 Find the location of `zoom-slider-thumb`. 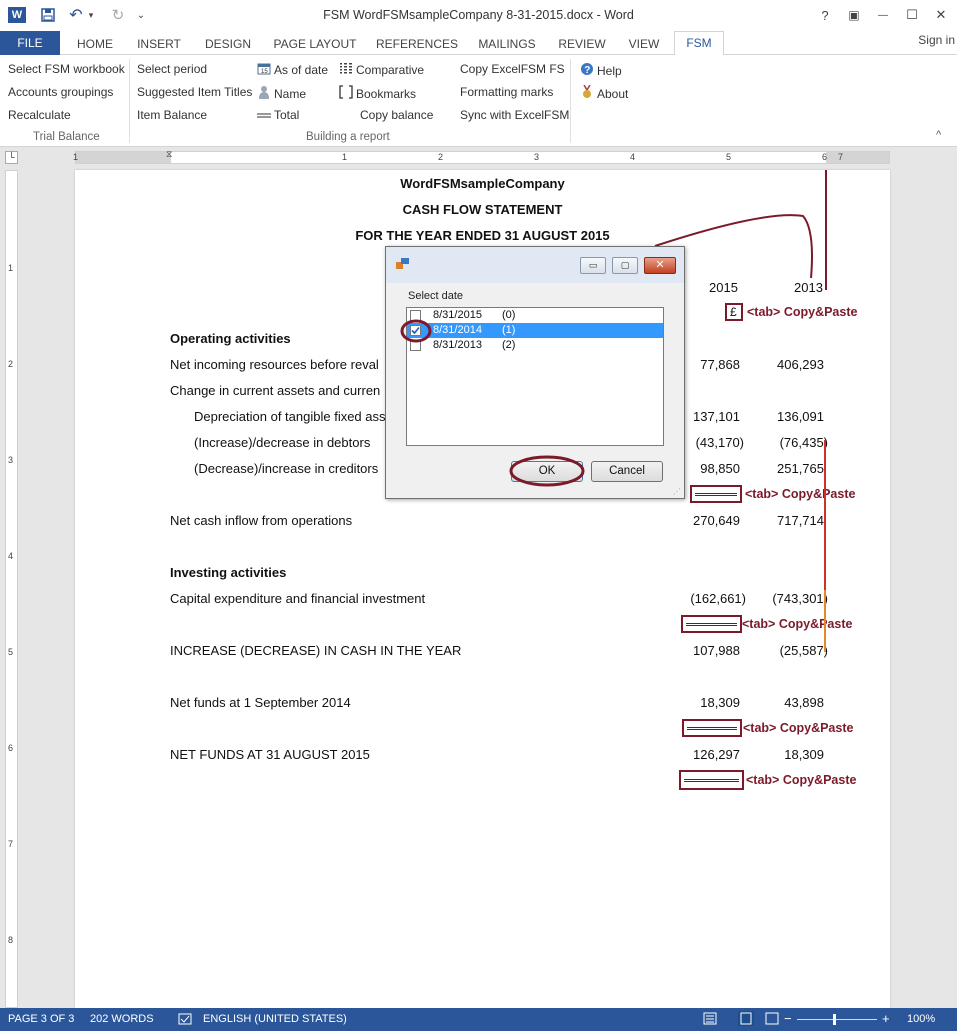

zoom-slider-thumb is located at coordinates (834, 1019).